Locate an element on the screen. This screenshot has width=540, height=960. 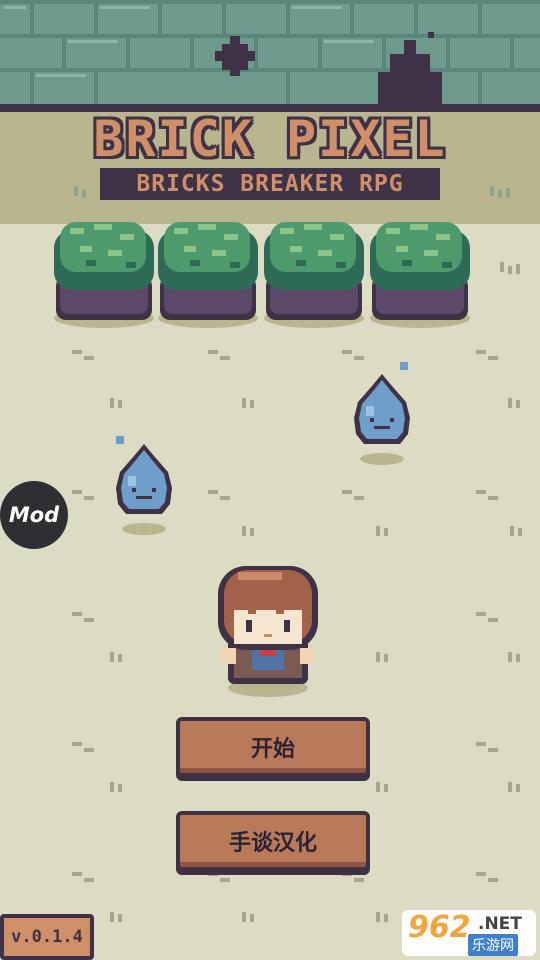
title-logo: BRICK PIXEL BRICKS BREAKER RPG is located at coordinates (270, 156).